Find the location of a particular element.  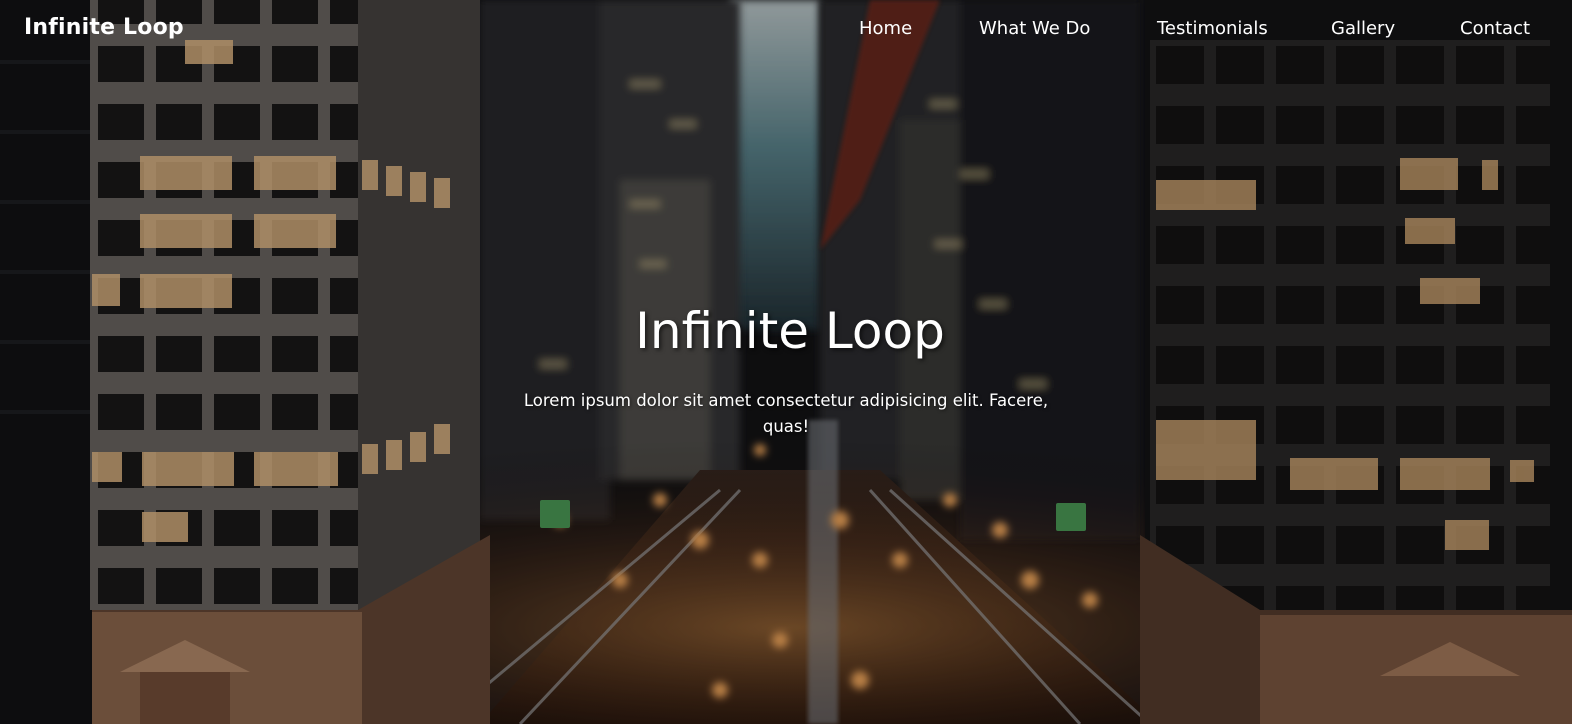

nav-link-gallery: Gallery is located at coordinates (1363, 28).